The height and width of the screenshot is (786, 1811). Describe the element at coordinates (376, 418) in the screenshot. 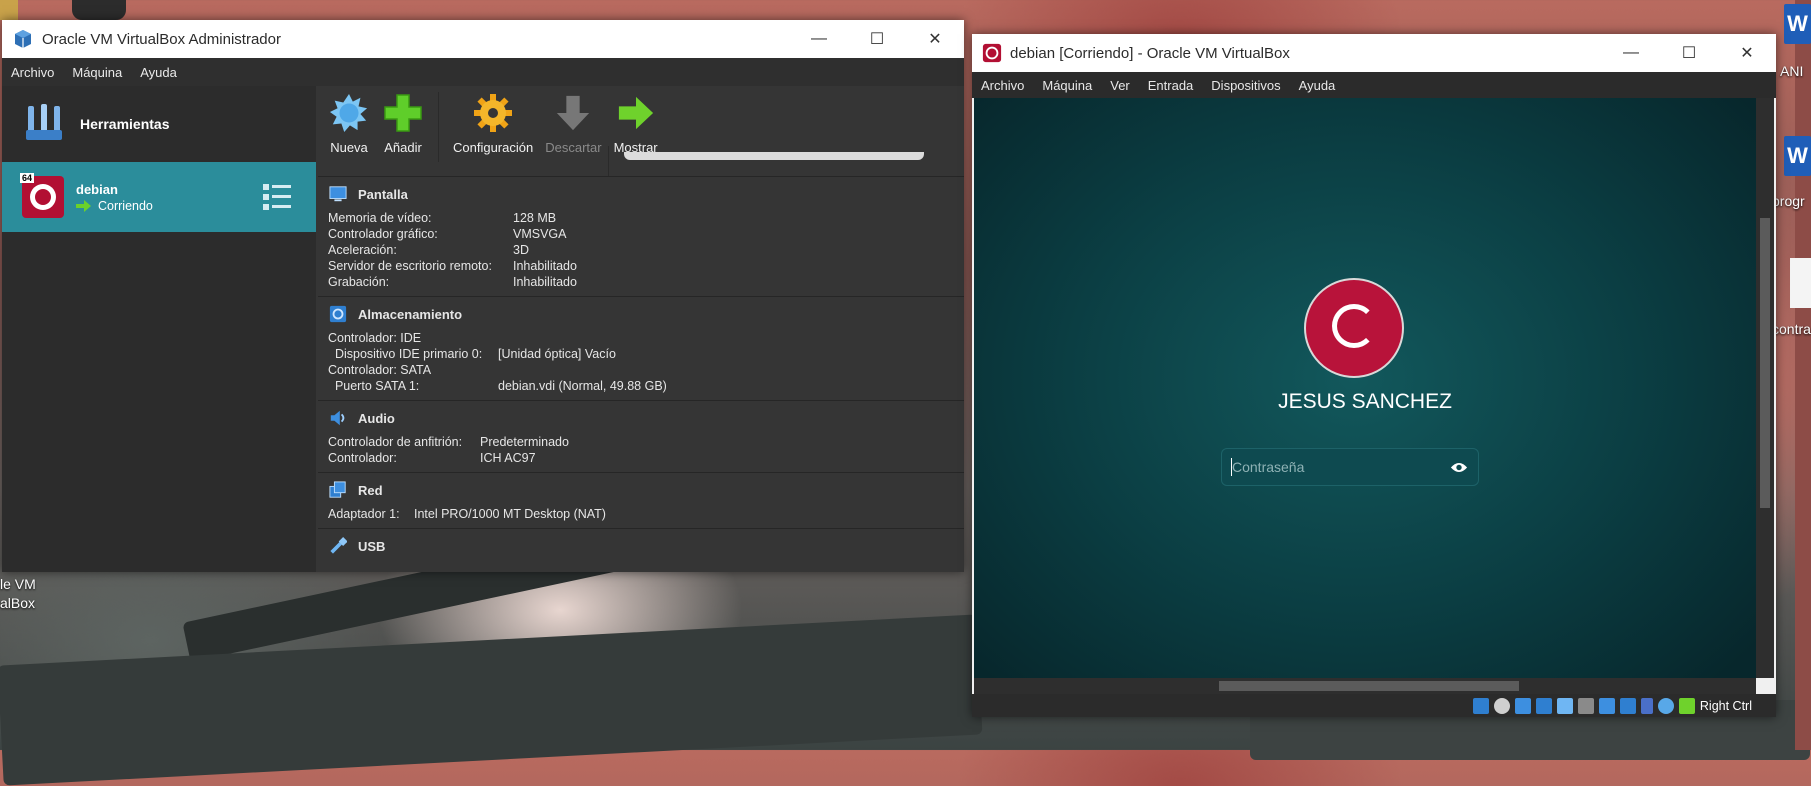

I see `audio-title: Audio` at that location.